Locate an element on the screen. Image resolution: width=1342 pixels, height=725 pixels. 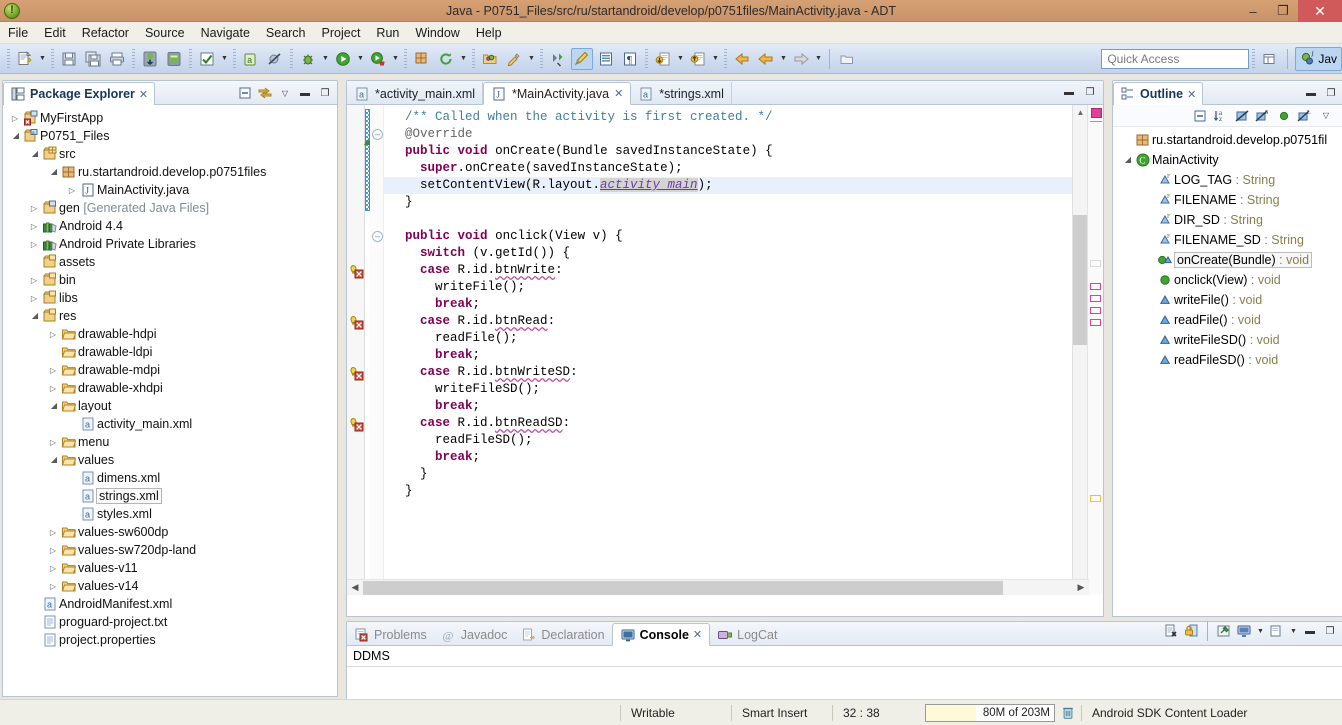
previous-edit-icon is located at coordinates (663, 59).